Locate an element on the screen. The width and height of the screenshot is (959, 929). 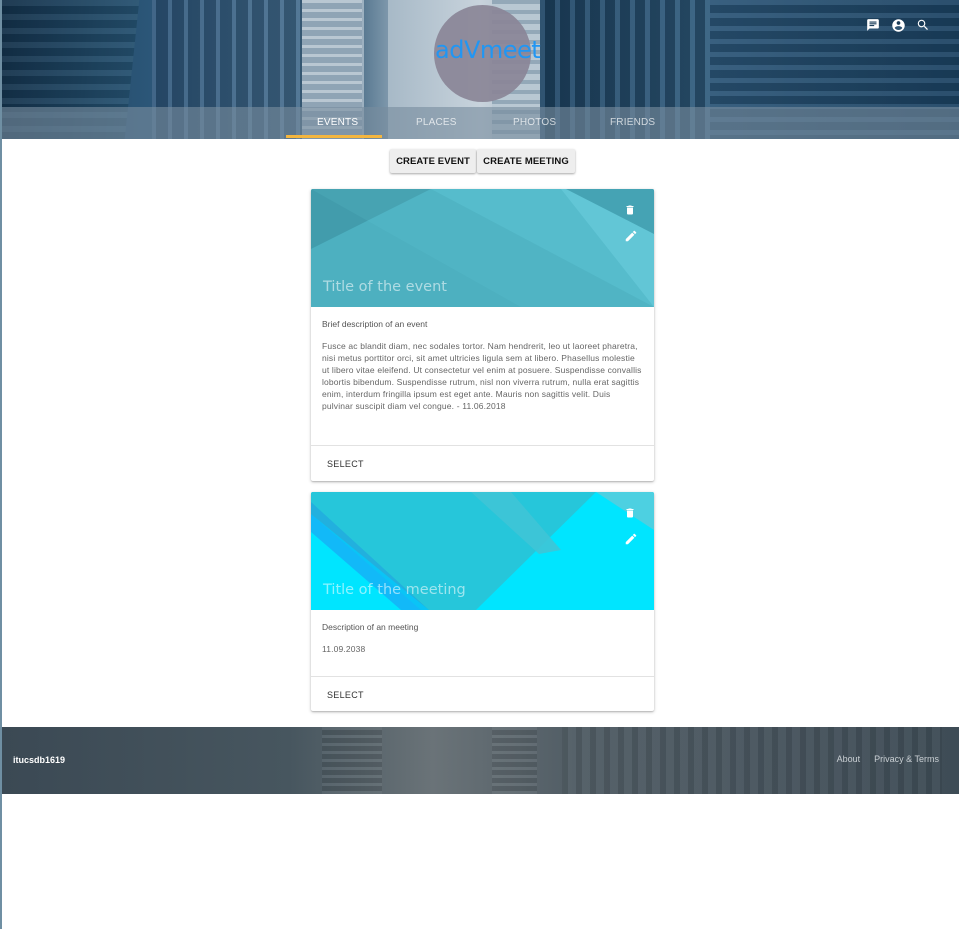
header: adVmeet EVENTS PLACES PHOTOS FRIENDS is located at coordinates (480, 69).